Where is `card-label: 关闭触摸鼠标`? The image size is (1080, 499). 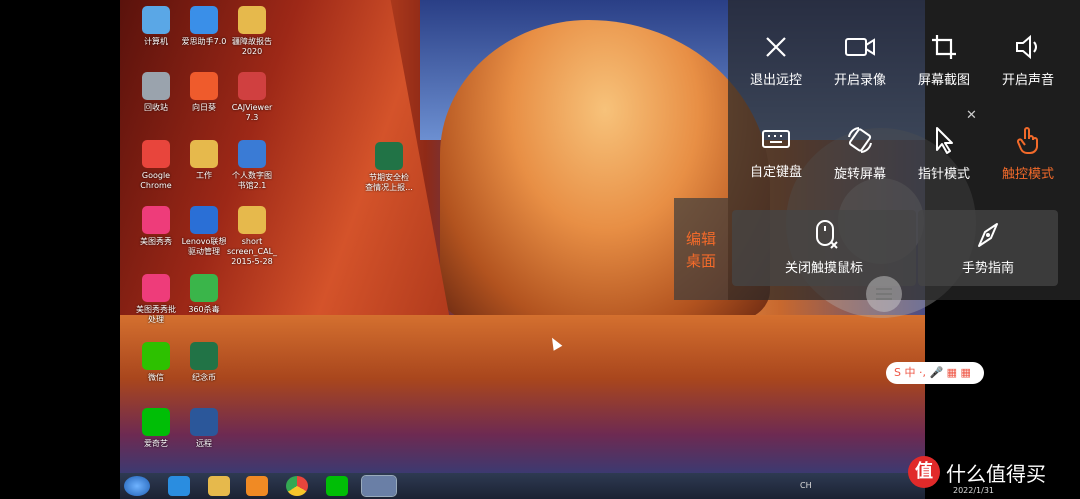
card-label: 关闭触摸鼠标 is located at coordinates (823, 268).